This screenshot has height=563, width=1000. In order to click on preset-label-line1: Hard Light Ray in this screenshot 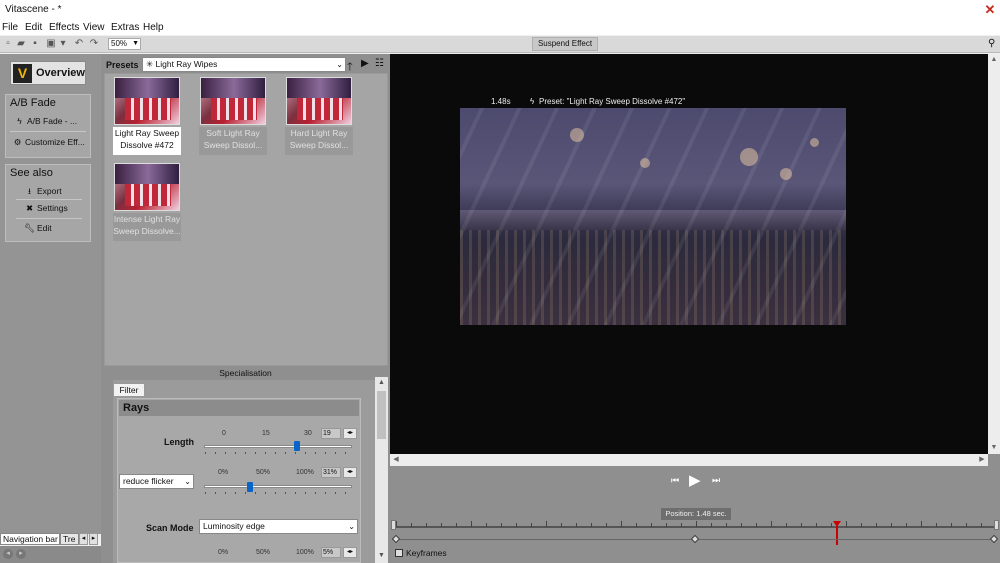, I will do `click(319, 133)`.